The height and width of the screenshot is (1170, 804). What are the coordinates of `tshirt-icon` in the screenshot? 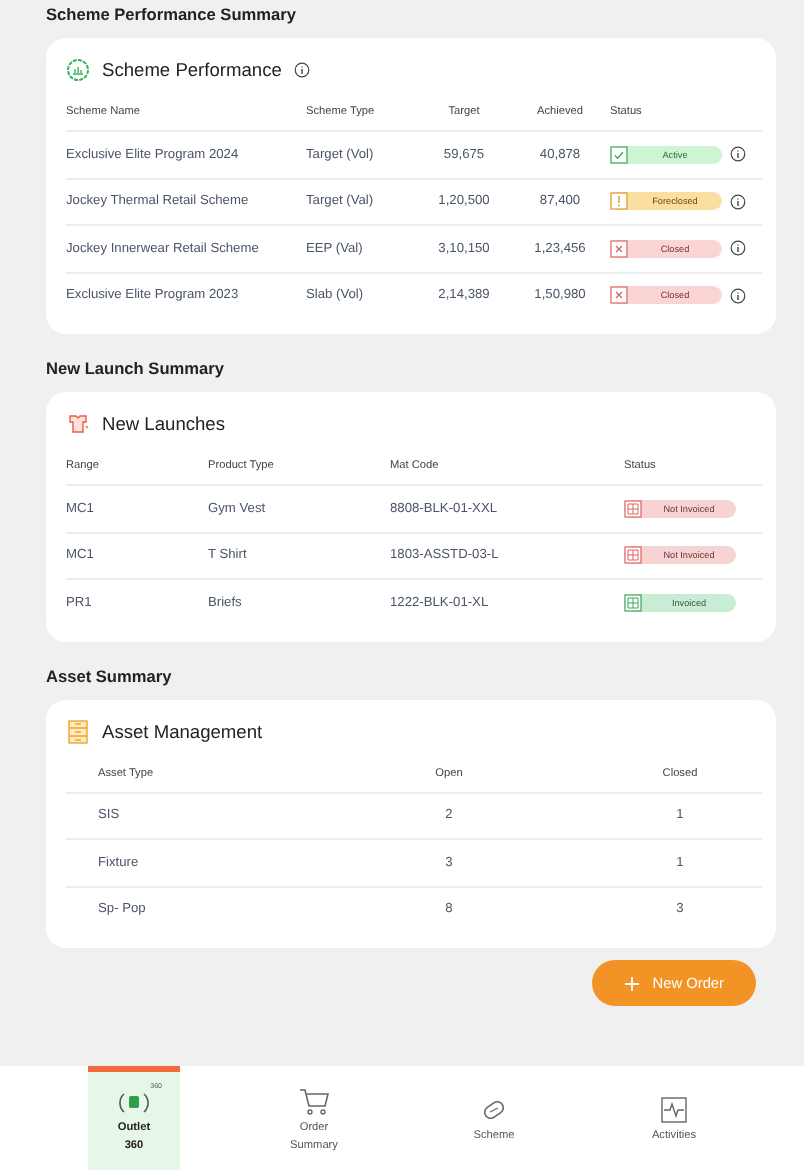 It's located at (78, 424).